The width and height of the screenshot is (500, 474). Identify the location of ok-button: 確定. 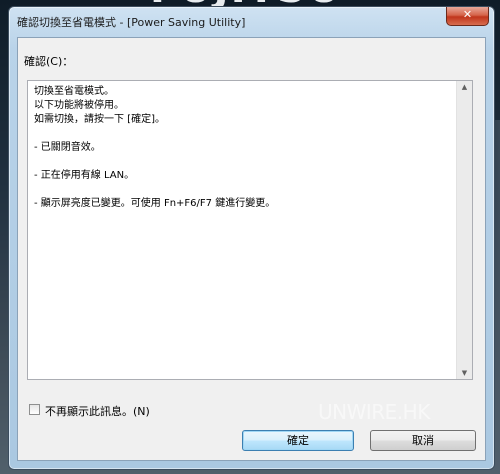
(298, 440).